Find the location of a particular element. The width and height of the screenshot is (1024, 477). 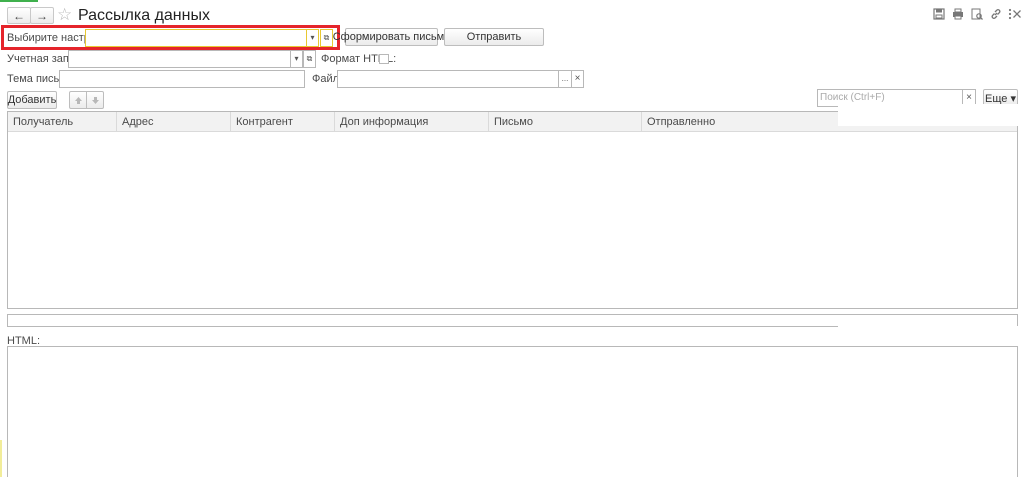

column-header-letter: Письмо is located at coordinates (565, 122).